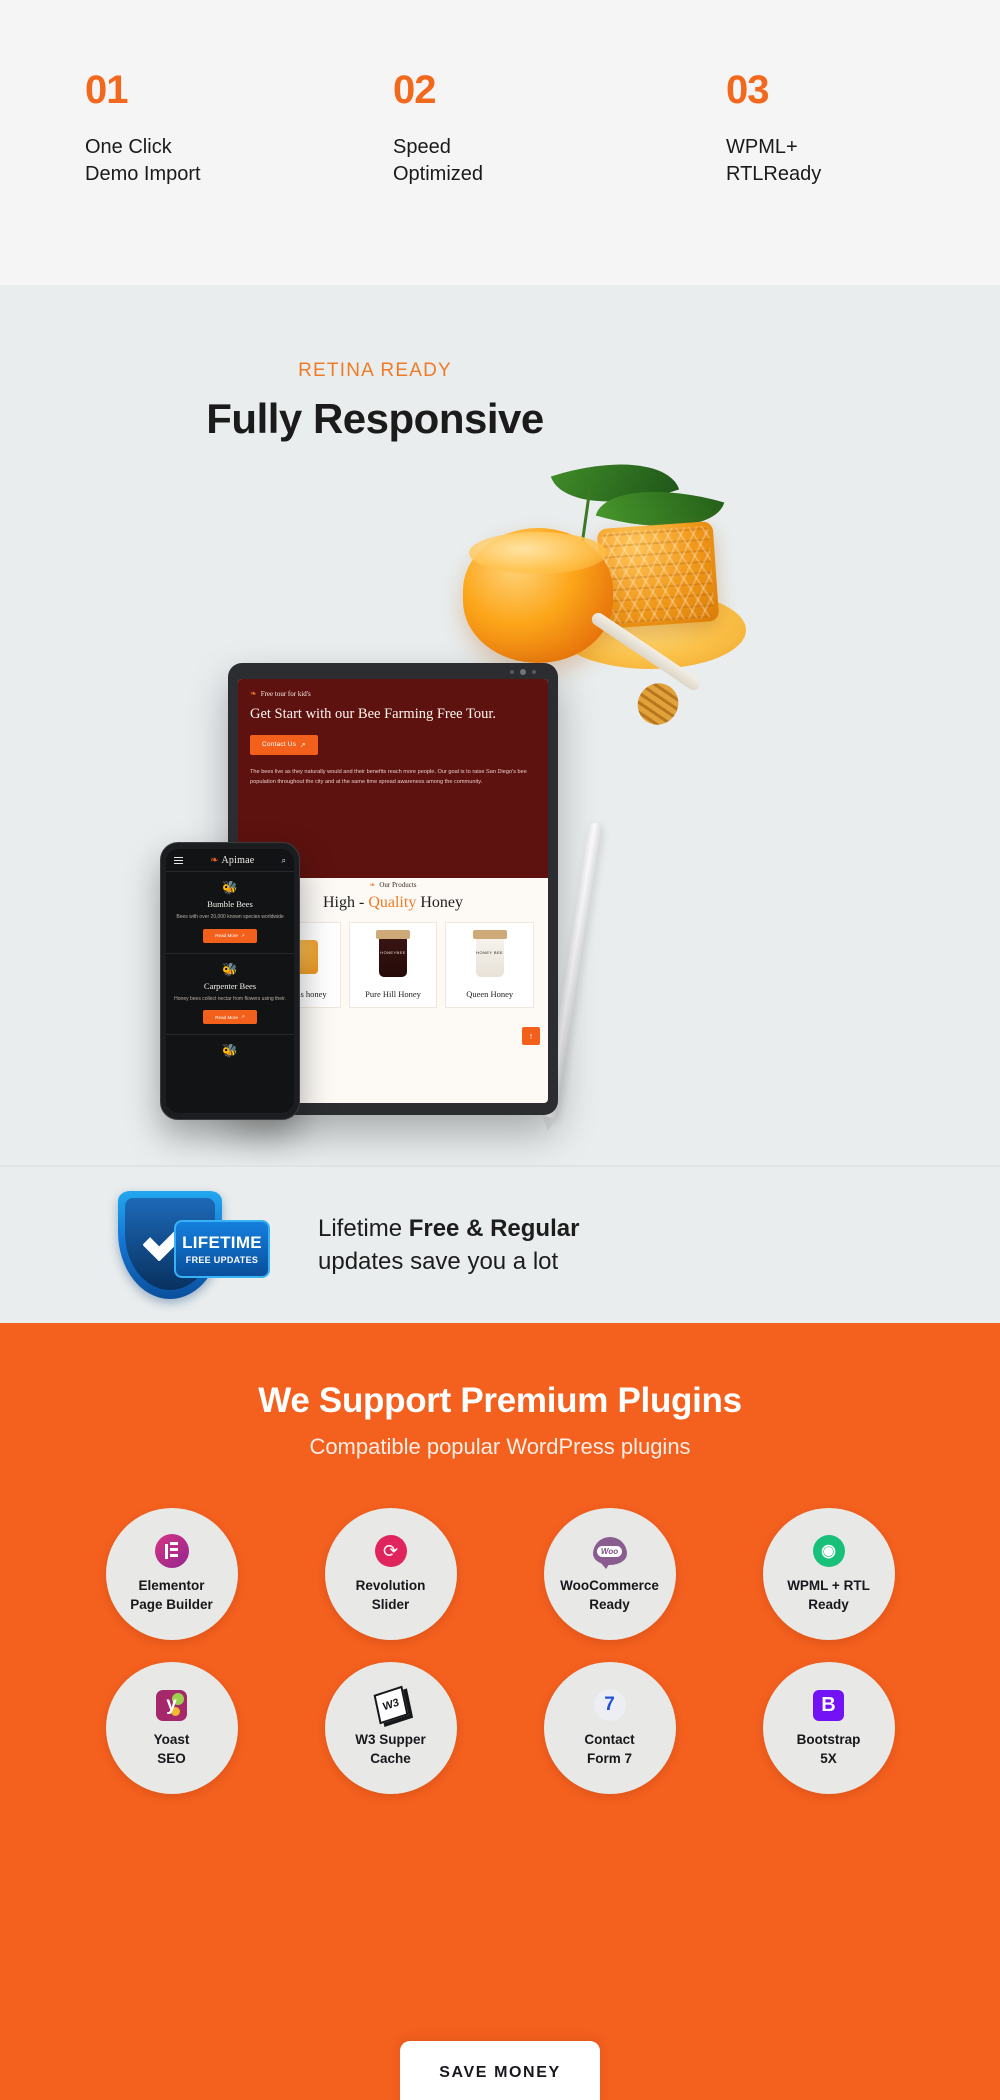  Describe the element at coordinates (230, 985) in the screenshot. I see `phone-card-title: Carpenter Bees` at that location.